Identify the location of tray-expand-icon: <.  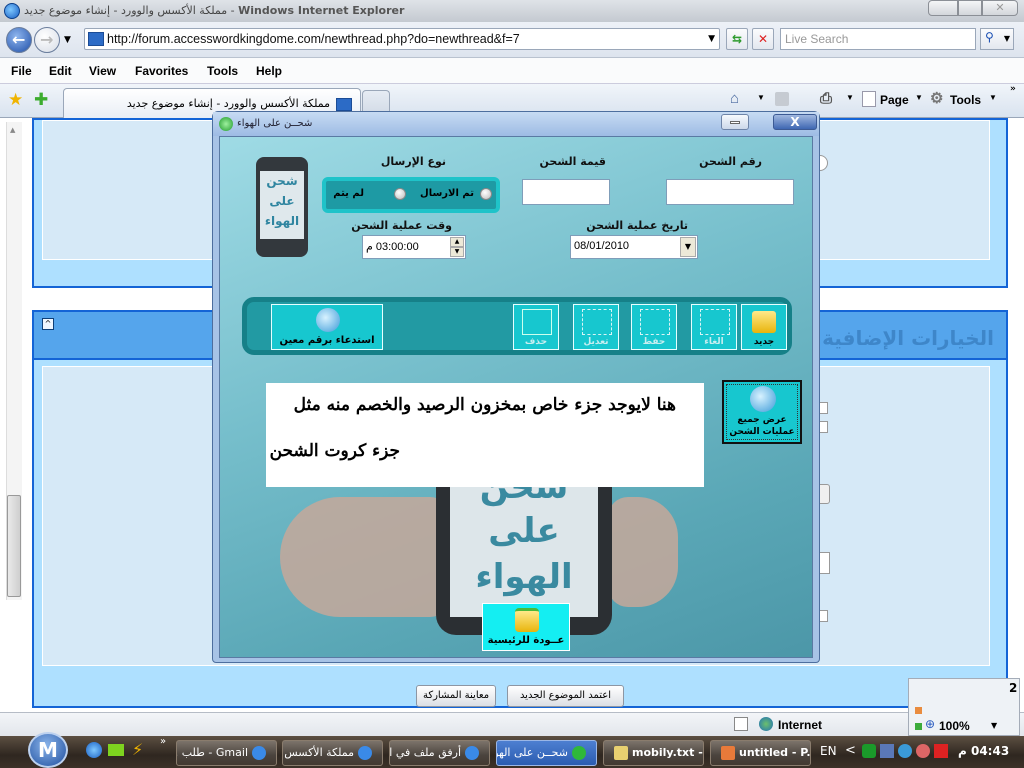
(850, 750).